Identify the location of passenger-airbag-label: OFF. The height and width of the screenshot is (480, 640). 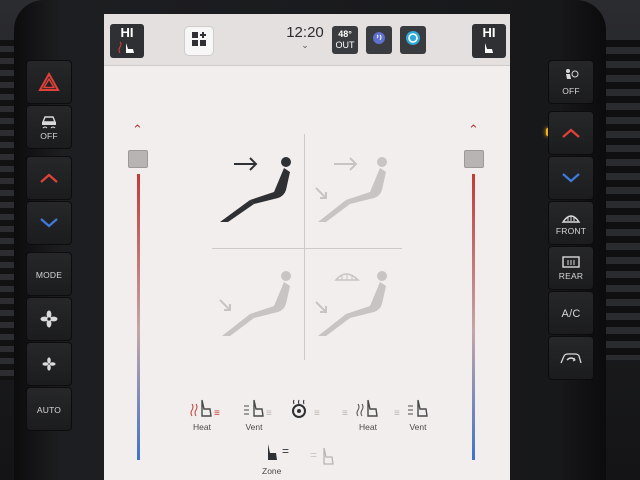
(571, 91).